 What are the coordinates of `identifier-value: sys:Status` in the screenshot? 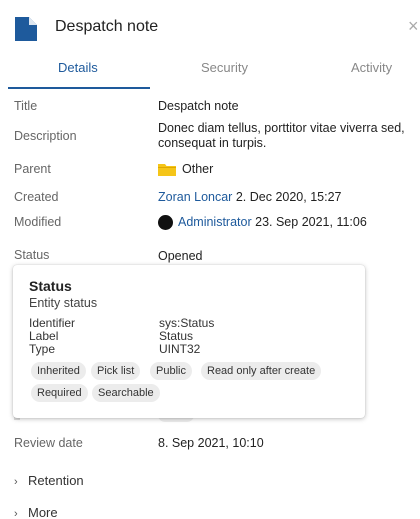 It's located at (187, 323).